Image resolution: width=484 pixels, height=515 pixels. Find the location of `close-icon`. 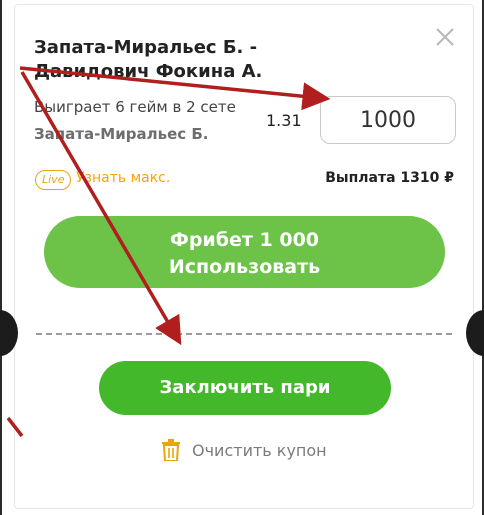

close-icon is located at coordinates (445, 37).